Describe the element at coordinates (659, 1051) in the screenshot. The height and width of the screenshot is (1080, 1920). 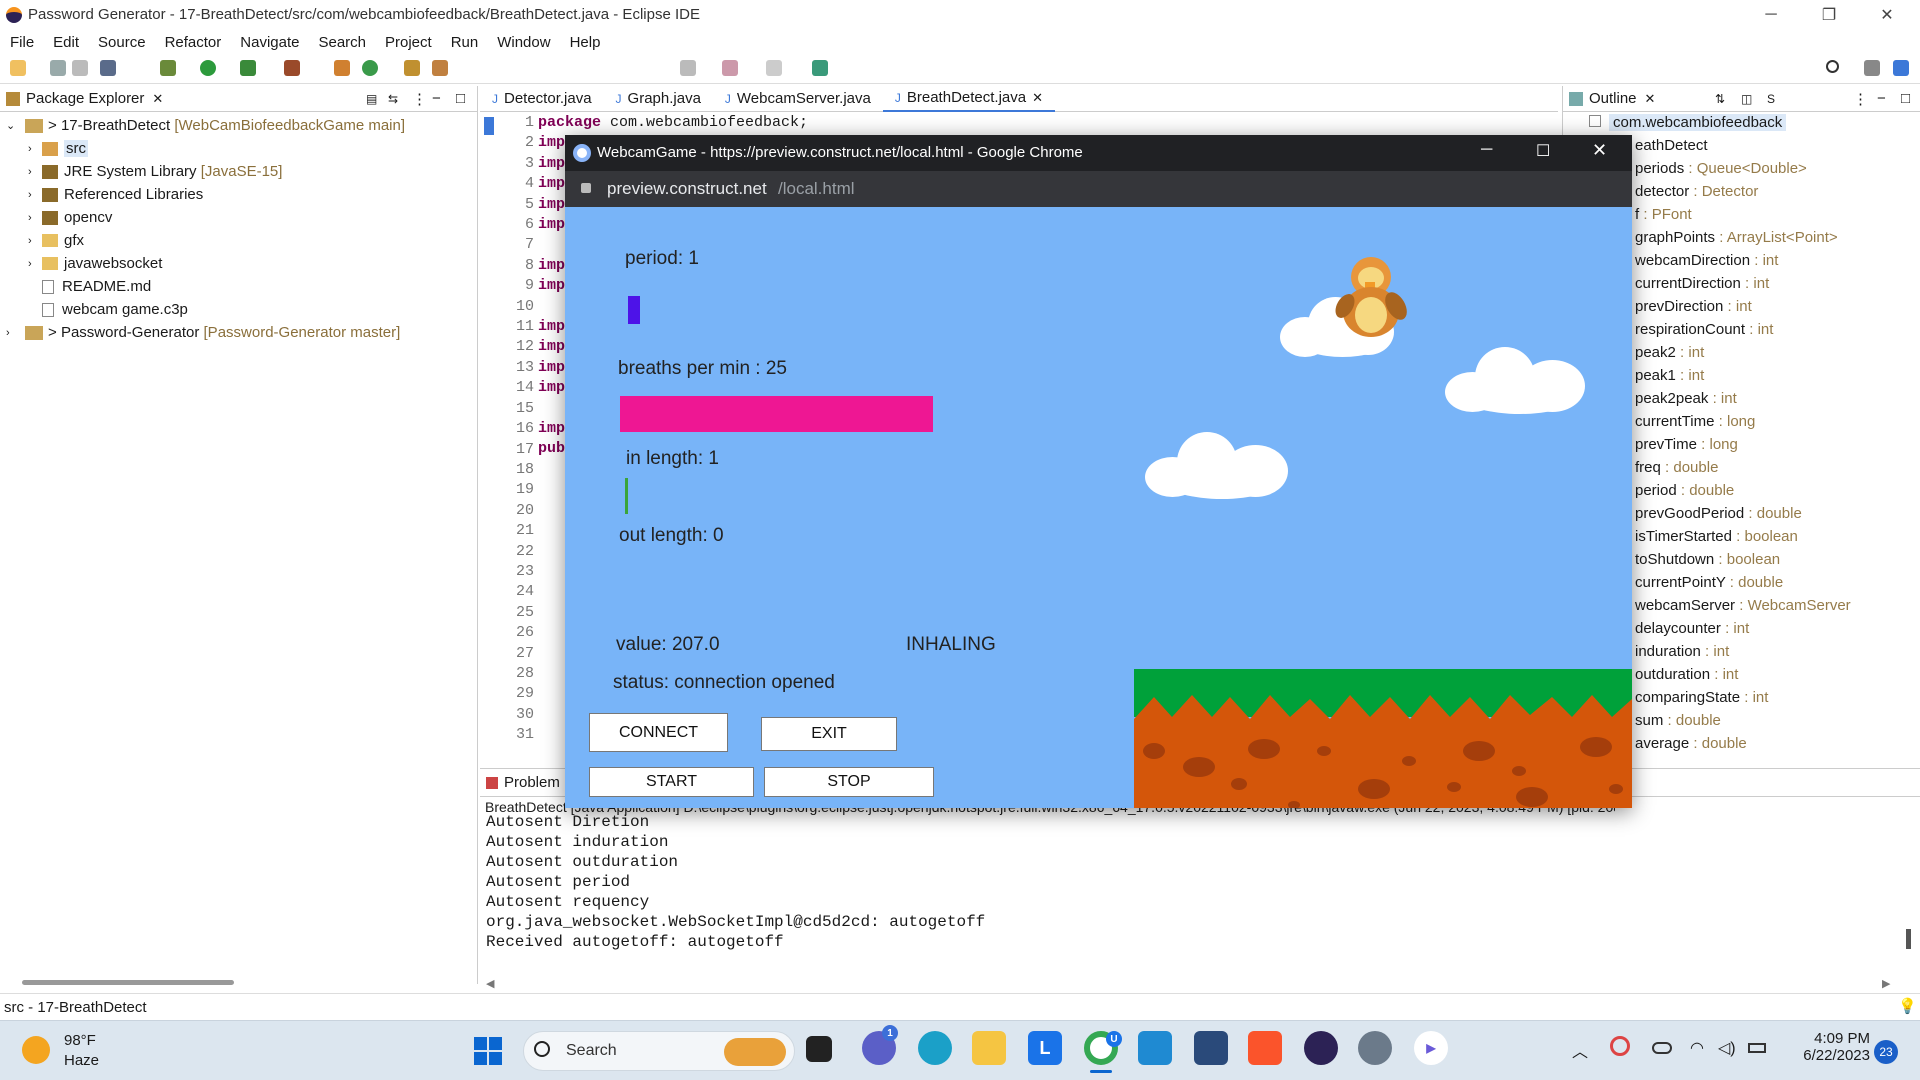
I see `taskbar-search: Search` at that location.